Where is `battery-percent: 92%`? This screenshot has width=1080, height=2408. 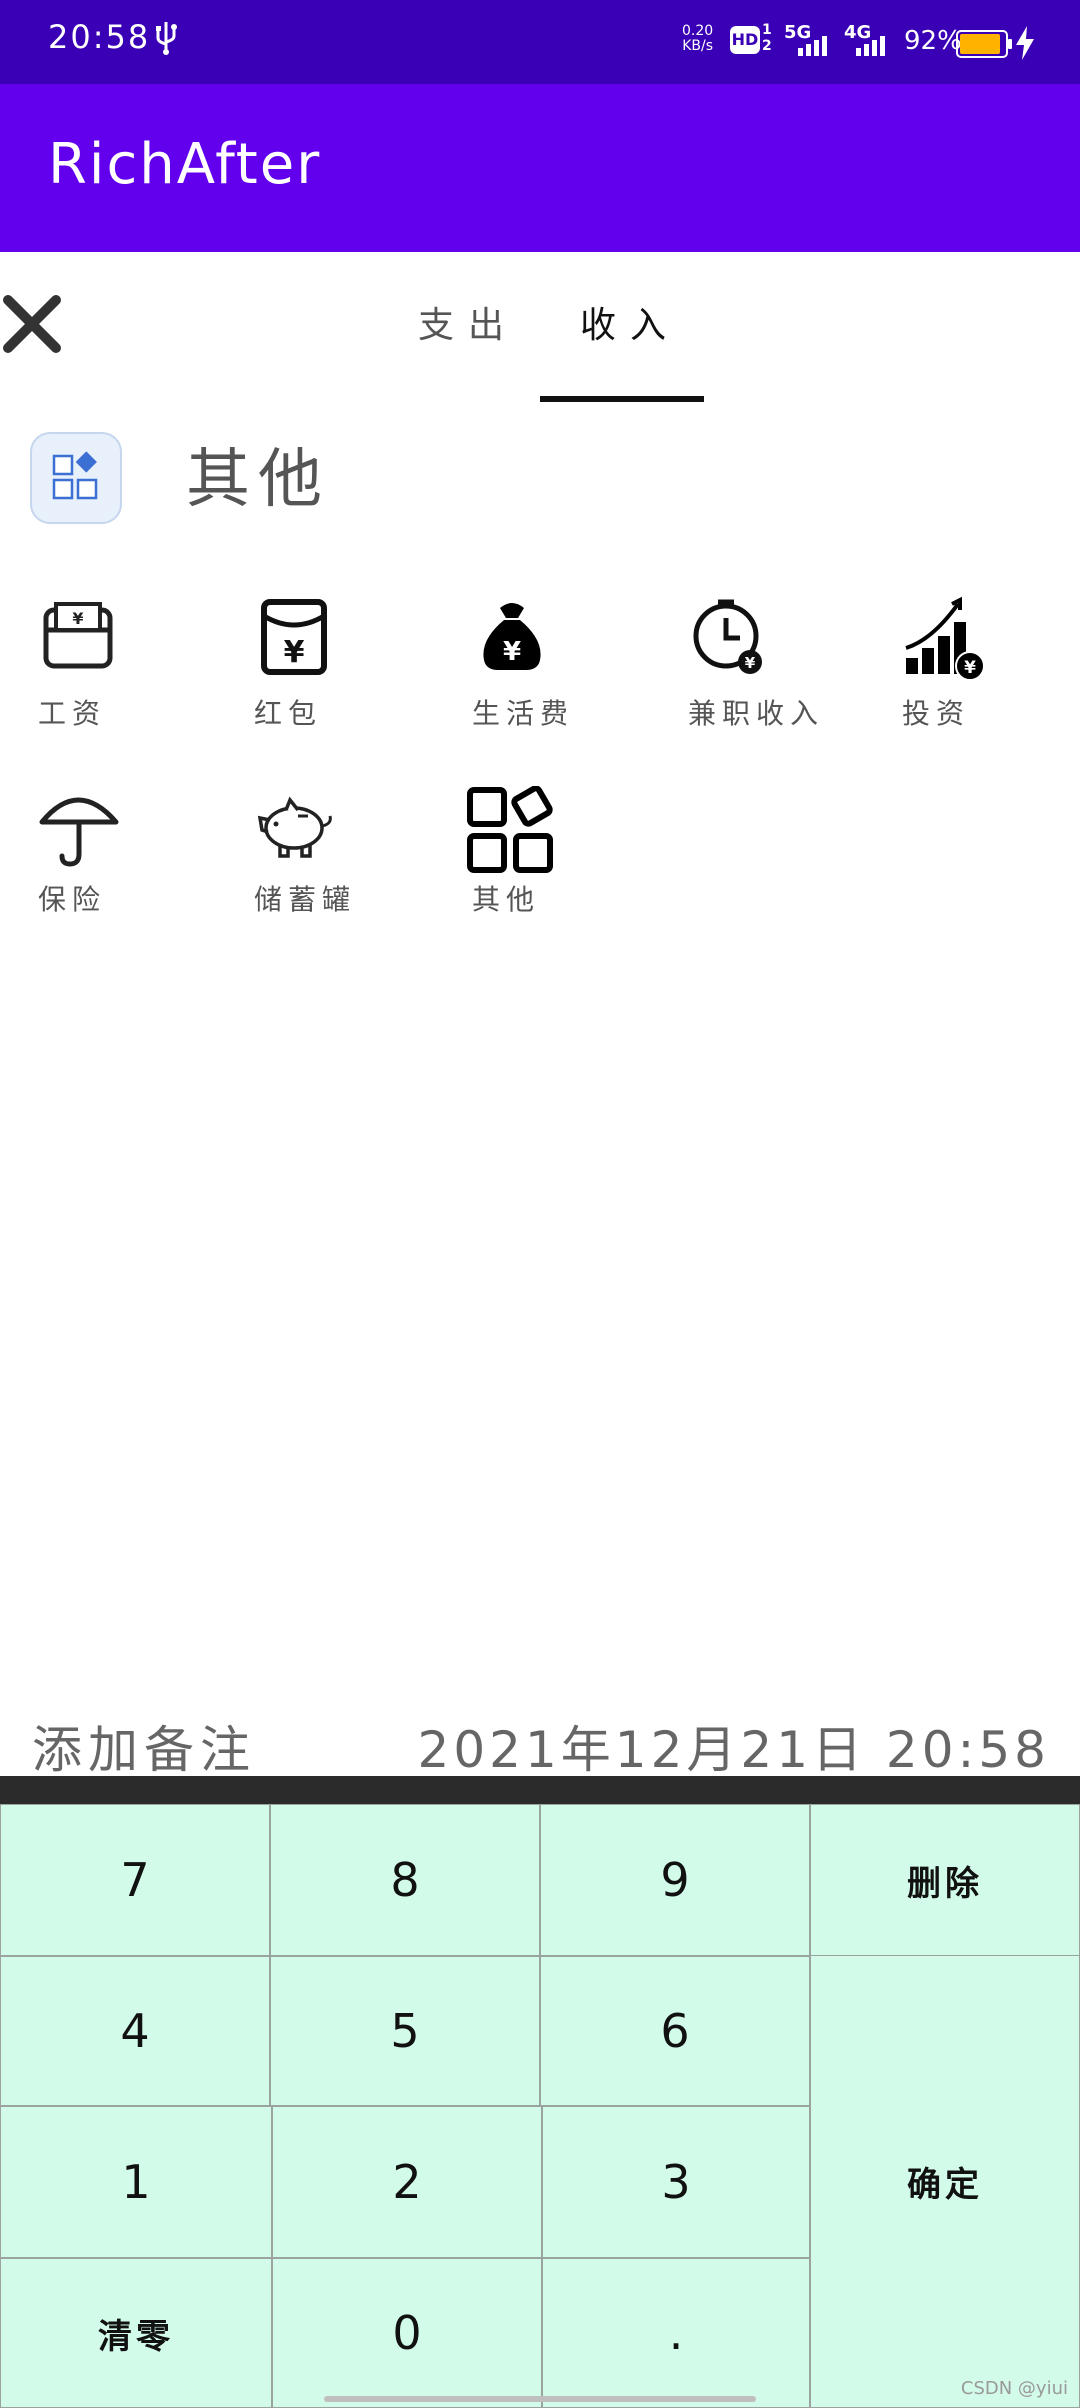 battery-percent: 92% is located at coordinates (933, 41).